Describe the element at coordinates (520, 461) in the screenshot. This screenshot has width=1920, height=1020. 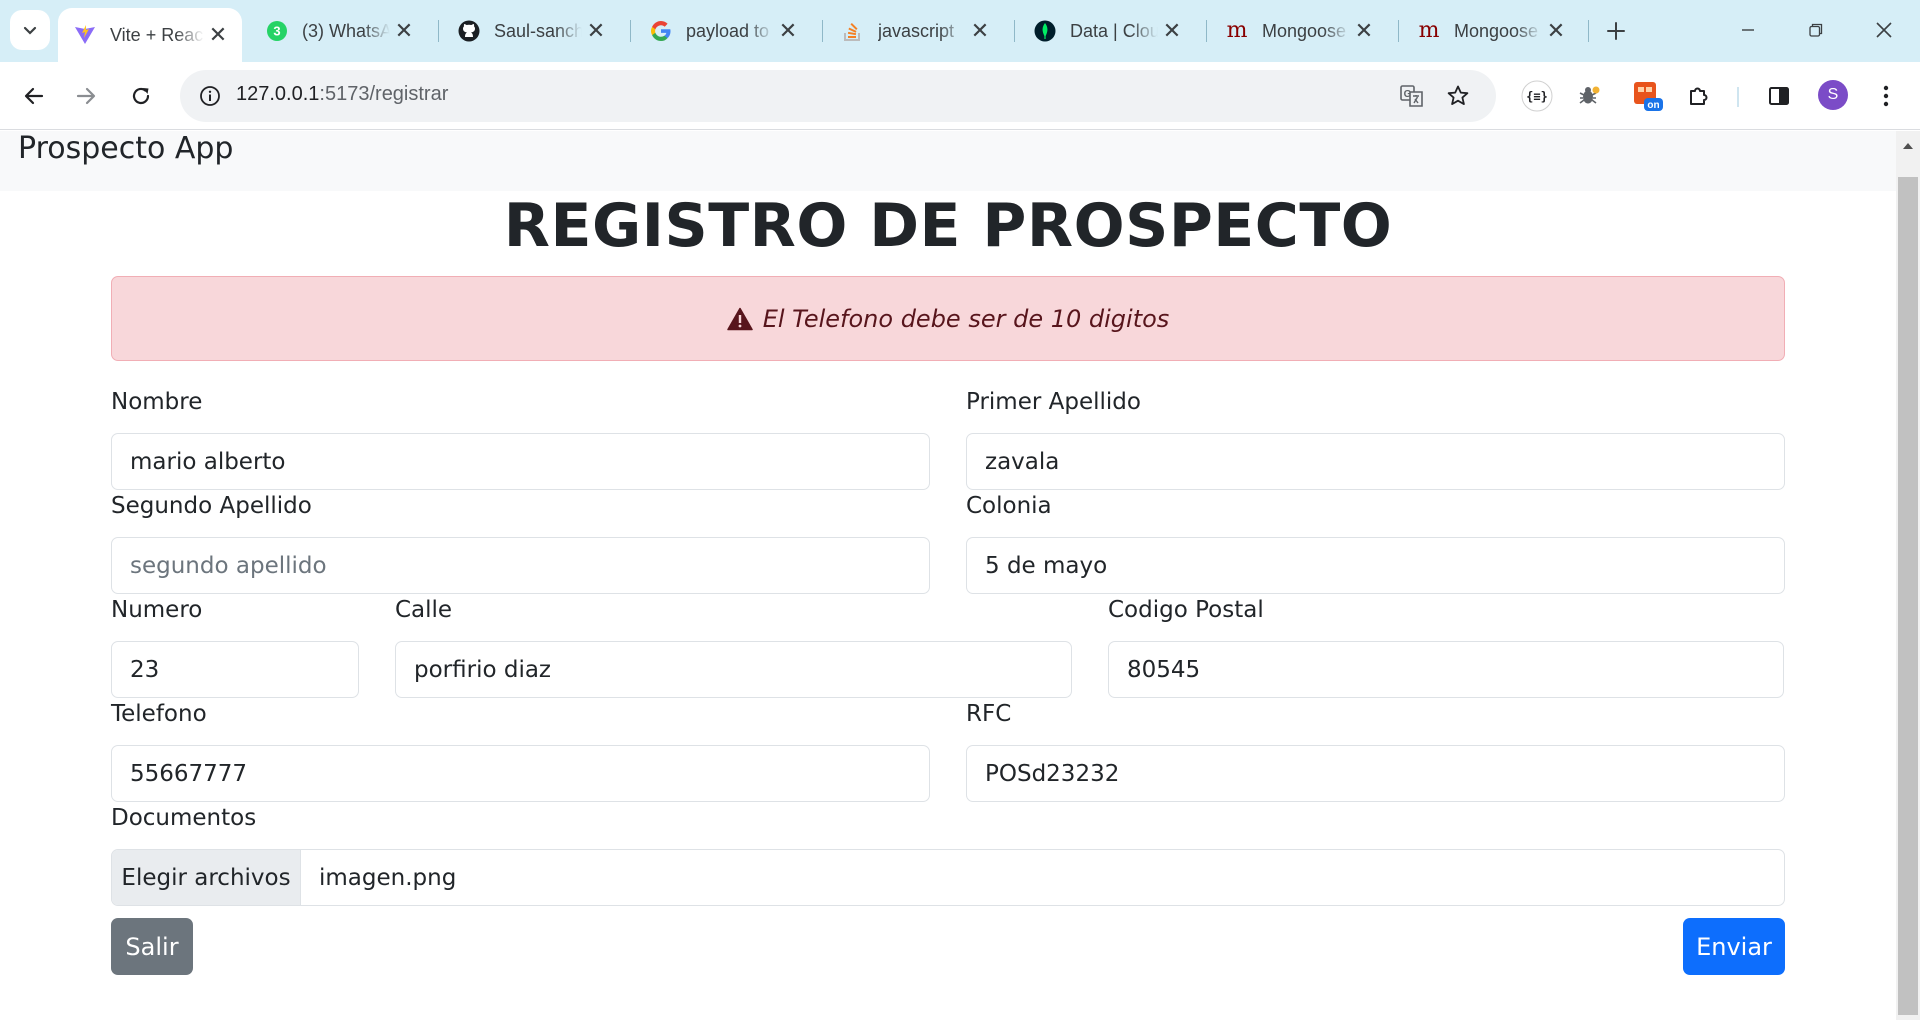
I see `nombre-input` at that location.